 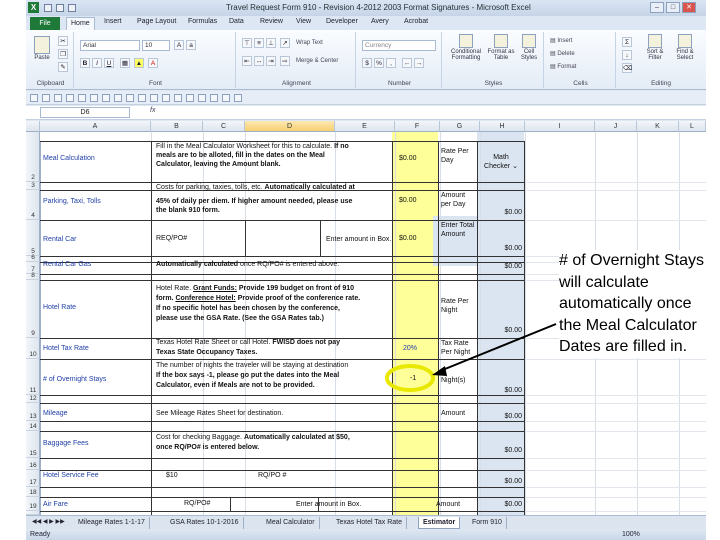 I want to click on save-icon, so click(x=48, y=8).